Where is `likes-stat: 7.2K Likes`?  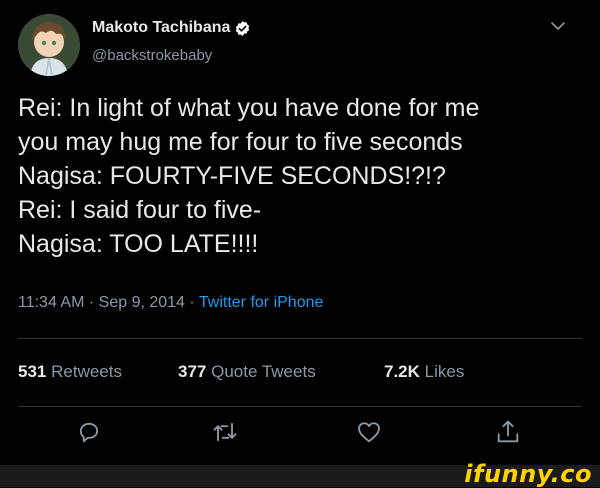 likes-stat: 7.2K Likes is located at coordinates (424, 372).